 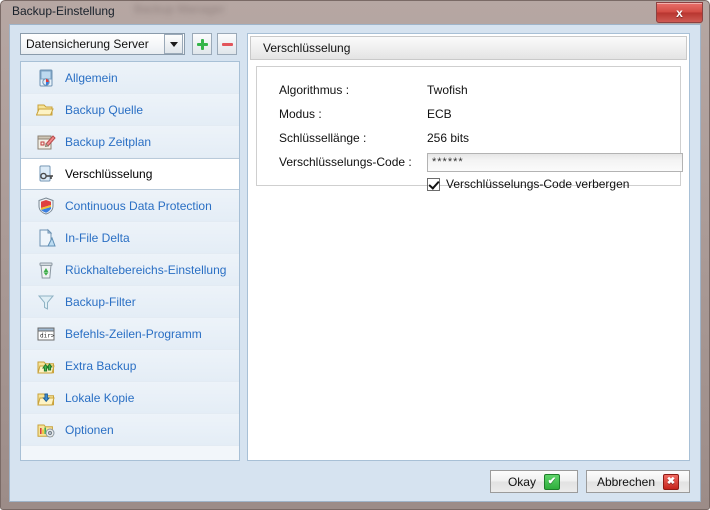 I want to click on backup-set-dropdown: Datensicherung Server, so click(x=102, y=44).